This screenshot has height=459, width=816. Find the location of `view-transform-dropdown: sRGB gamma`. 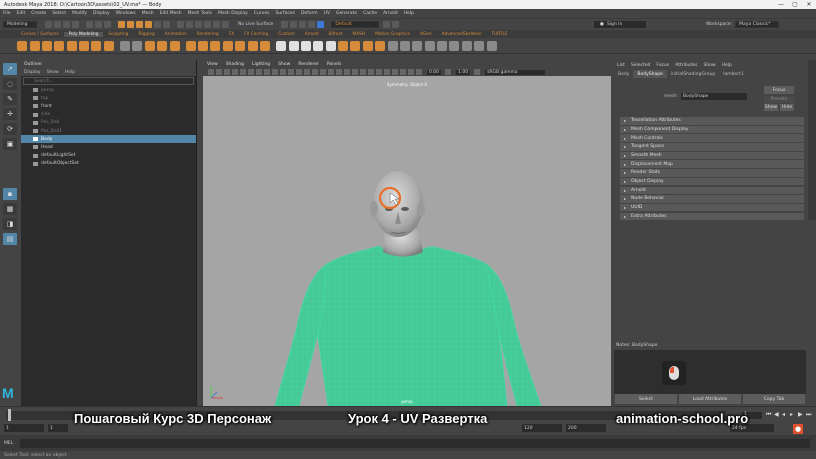

view-transform-dropdown: sRGB gamma is located at coordinates (515, 72).